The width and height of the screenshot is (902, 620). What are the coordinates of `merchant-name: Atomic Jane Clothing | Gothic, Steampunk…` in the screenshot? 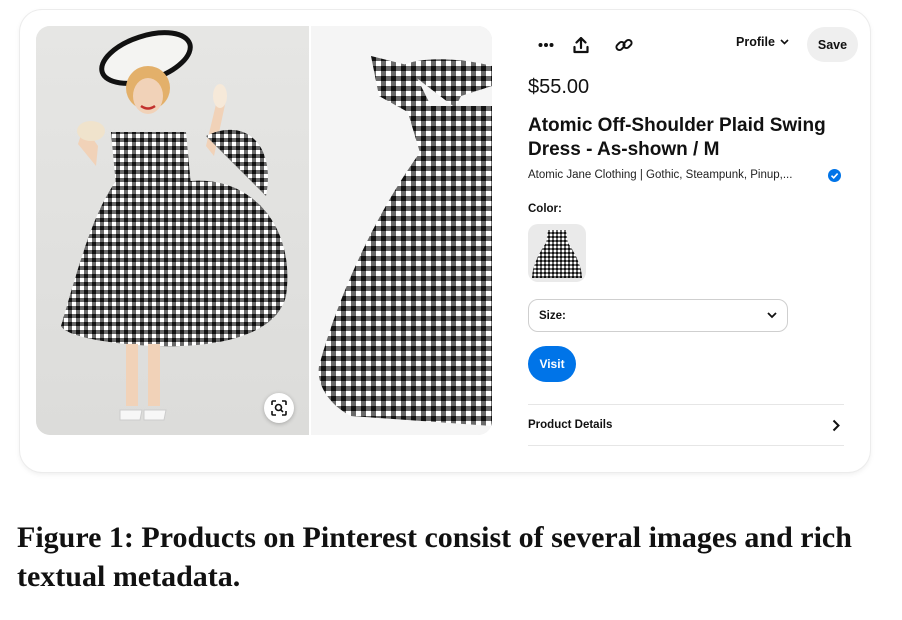 It's located at (660, 175).